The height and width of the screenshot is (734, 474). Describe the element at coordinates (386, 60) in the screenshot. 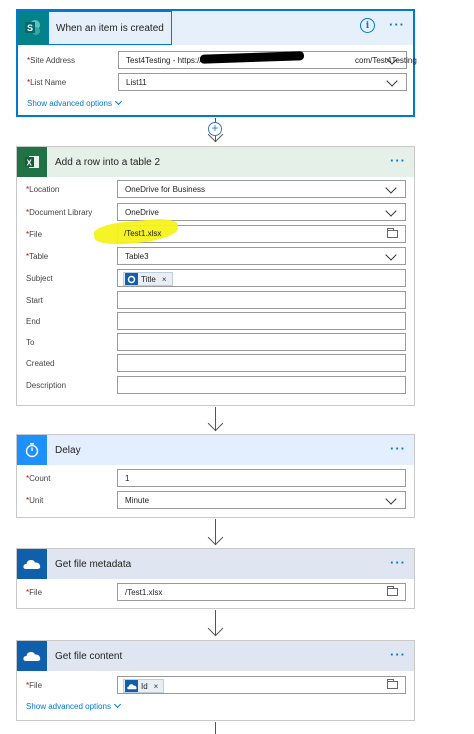

I see `site-address-value-tail: com/Test4Testing` at that location.